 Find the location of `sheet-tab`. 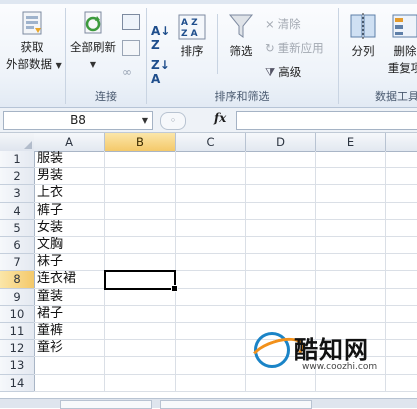

sheet-tab is located at coordinates (106, 404).